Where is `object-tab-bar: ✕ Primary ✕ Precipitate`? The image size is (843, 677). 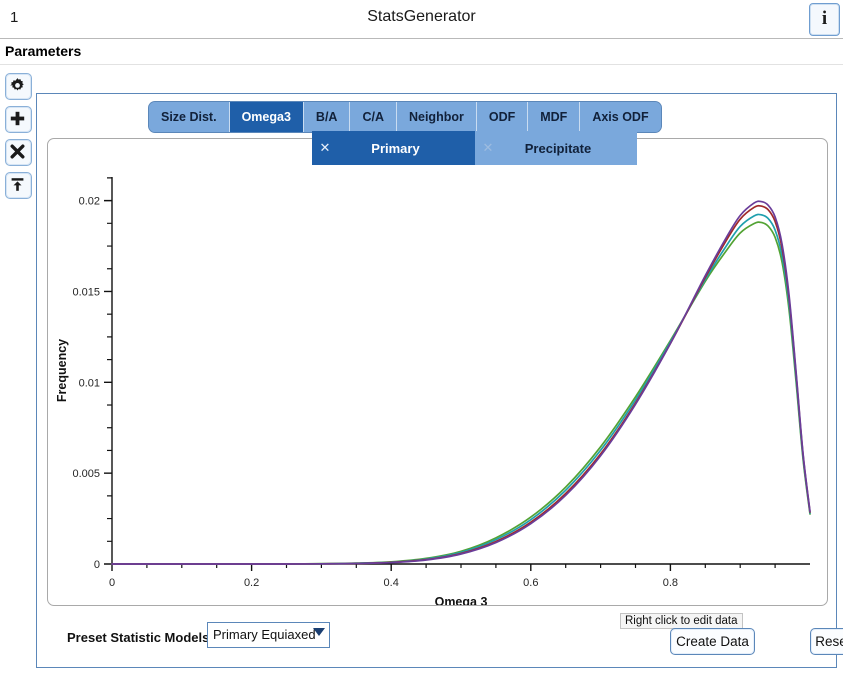 object-tab-bar: ✕ Primary ✕ Precipitate is located at coordinates (474, 148).